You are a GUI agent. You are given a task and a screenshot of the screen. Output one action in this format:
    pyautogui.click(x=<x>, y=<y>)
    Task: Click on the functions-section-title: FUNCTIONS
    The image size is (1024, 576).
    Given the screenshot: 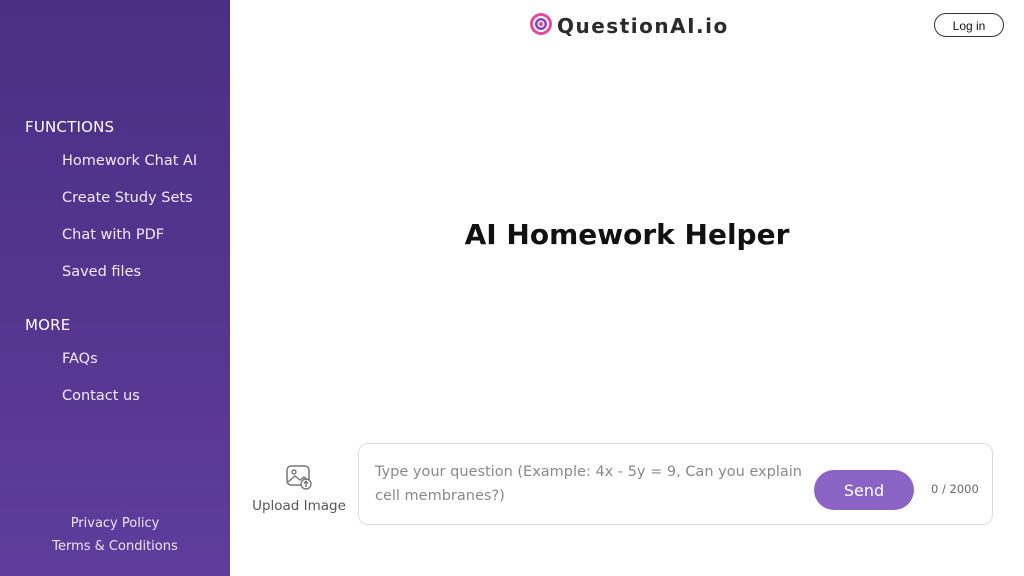 What is the action you would take?
    pyautogui.click(x=70, y=127)
    